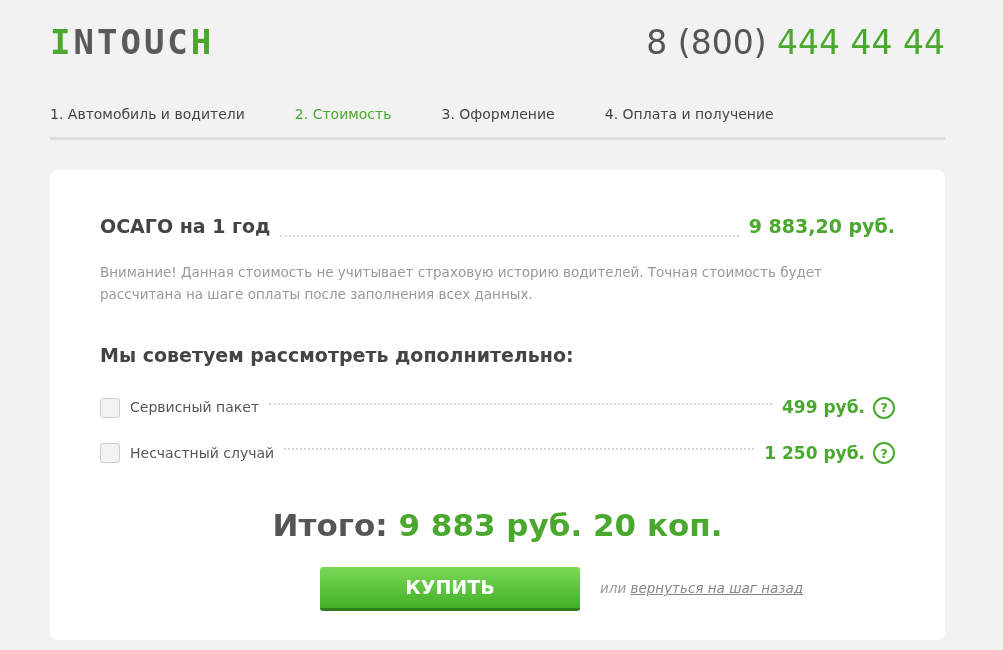  Describe the element at coordinates (795, 42) in the screenshot. I see `phone-number: 8 (800) 444 44 44` at that location.